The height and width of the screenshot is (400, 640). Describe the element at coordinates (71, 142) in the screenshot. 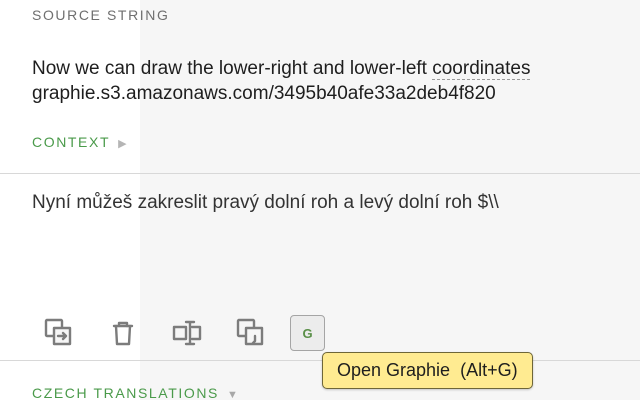

I see `context-label: CONTEXT` at that location.